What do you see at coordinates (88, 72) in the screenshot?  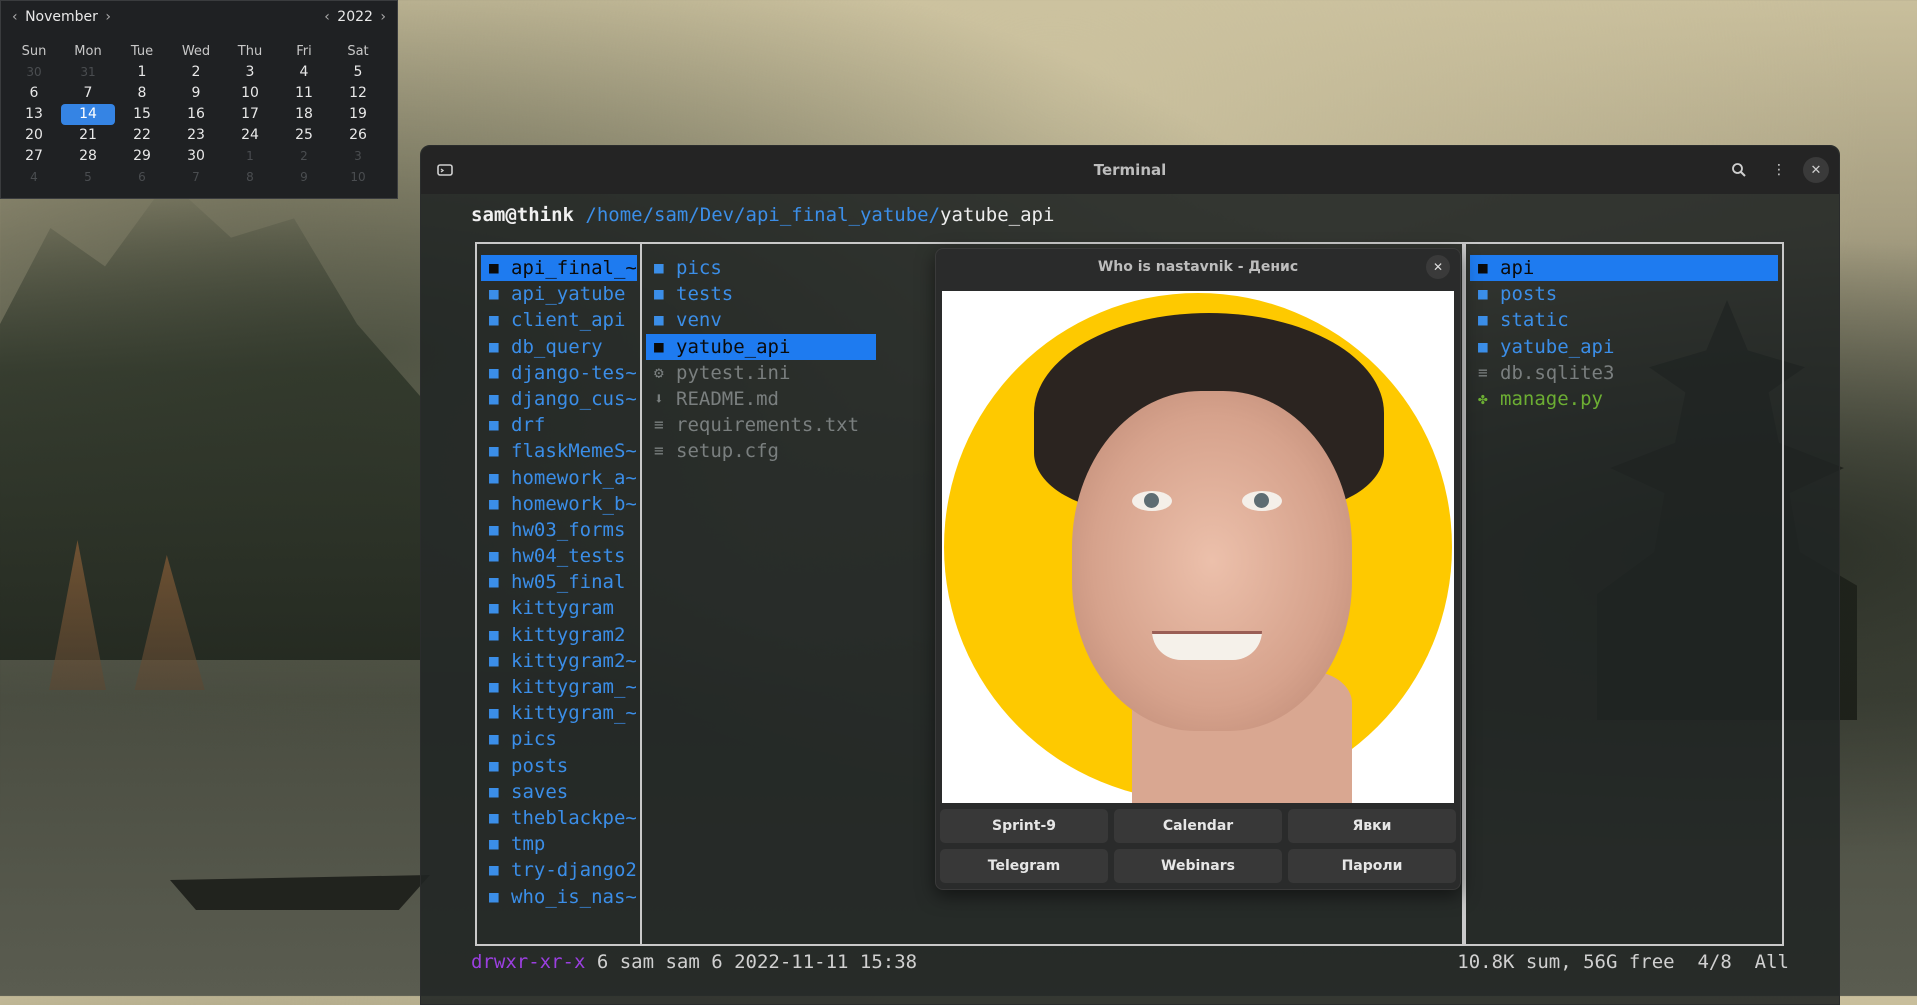 I see `calendar-day: 31` at bounding box center [88, 72].